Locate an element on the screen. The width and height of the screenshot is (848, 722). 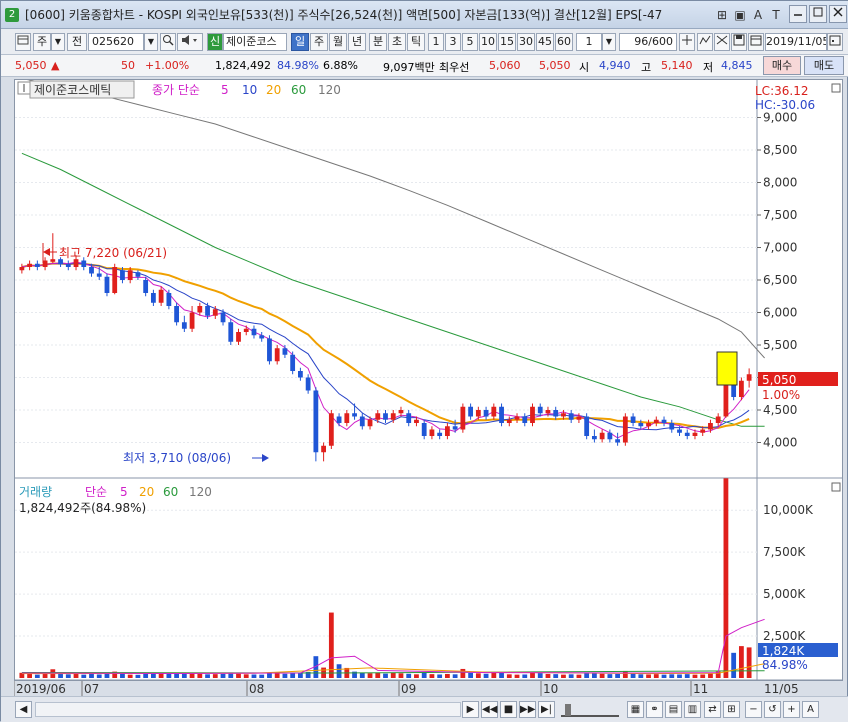
tool-icon: T is located at coordinates (776, 15).